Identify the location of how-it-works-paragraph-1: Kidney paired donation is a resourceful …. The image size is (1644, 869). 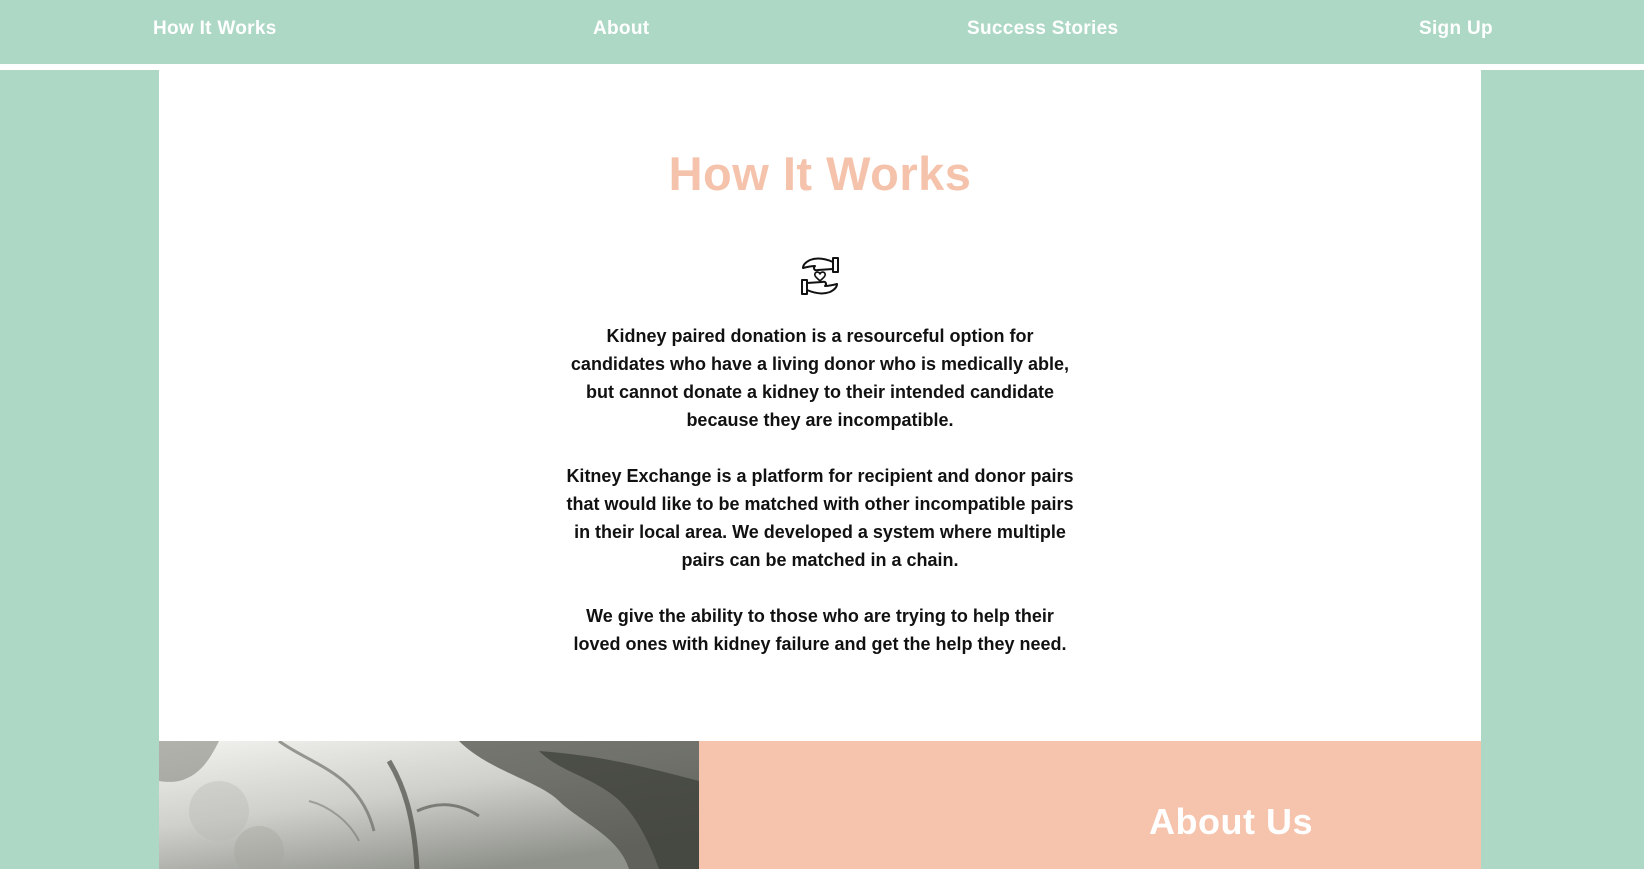
(820, 378).